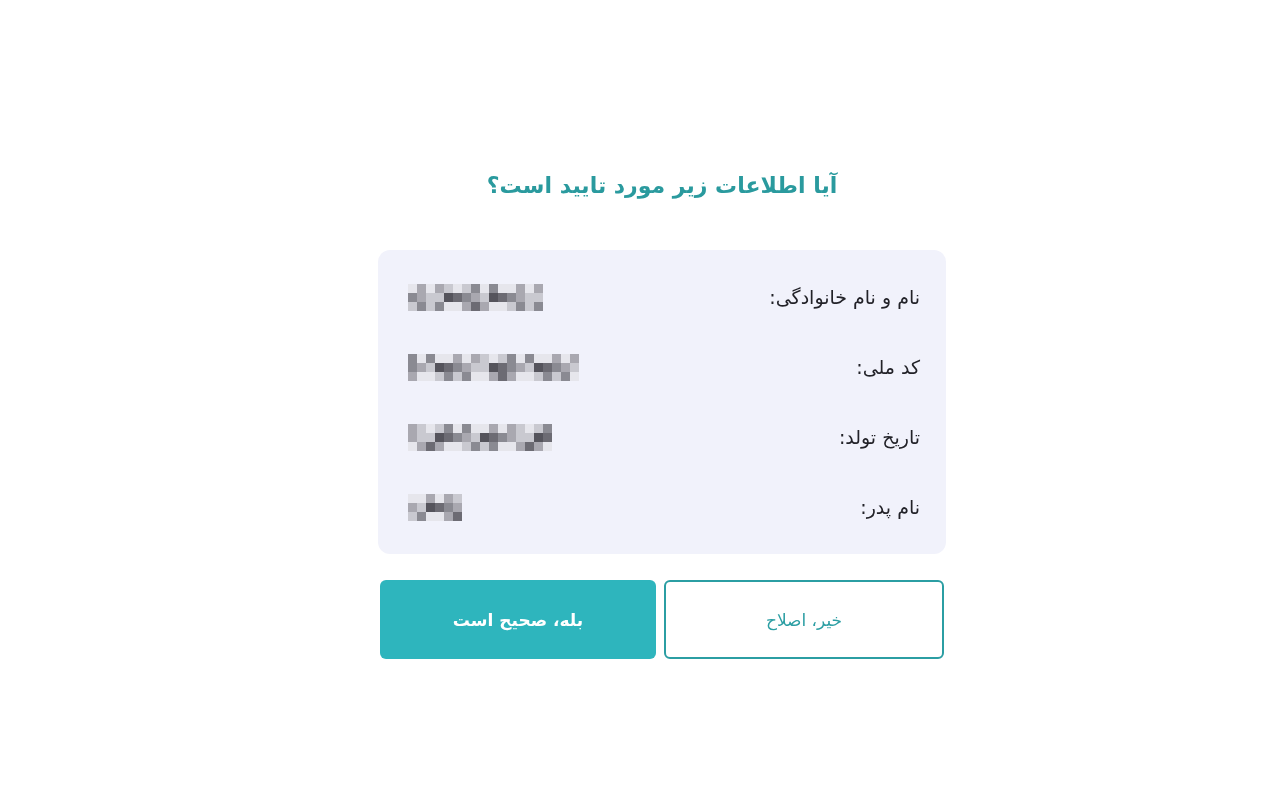  I want to click on field-label: نام و نام خانوادگی:, so click(844, 297).